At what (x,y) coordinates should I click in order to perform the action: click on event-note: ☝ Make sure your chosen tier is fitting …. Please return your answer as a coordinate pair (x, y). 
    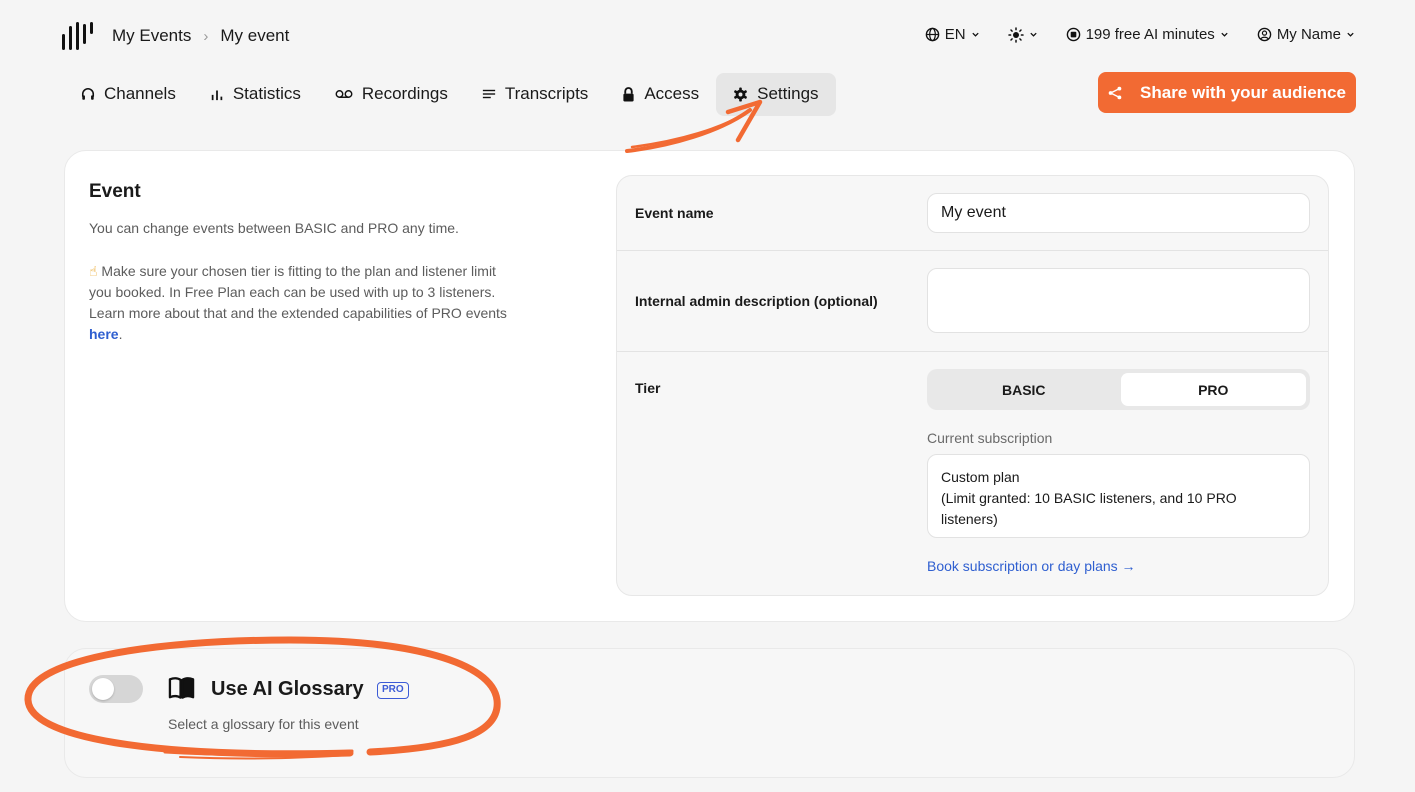
    Looking at the image, I should click on (304, 303).